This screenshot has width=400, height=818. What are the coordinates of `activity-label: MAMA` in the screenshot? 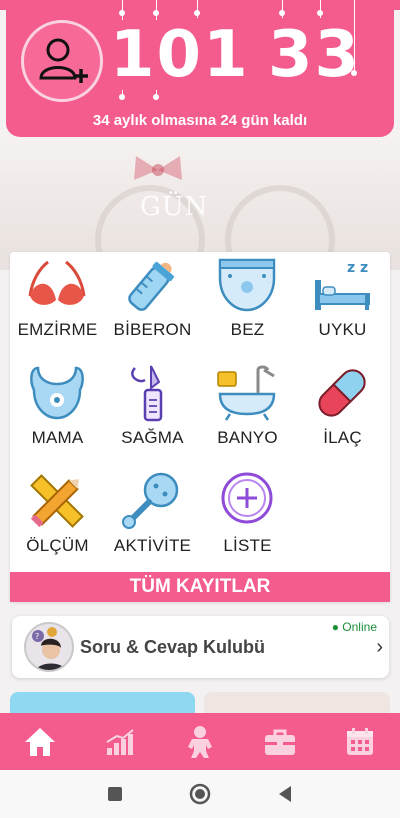 It's located at (57, 437).